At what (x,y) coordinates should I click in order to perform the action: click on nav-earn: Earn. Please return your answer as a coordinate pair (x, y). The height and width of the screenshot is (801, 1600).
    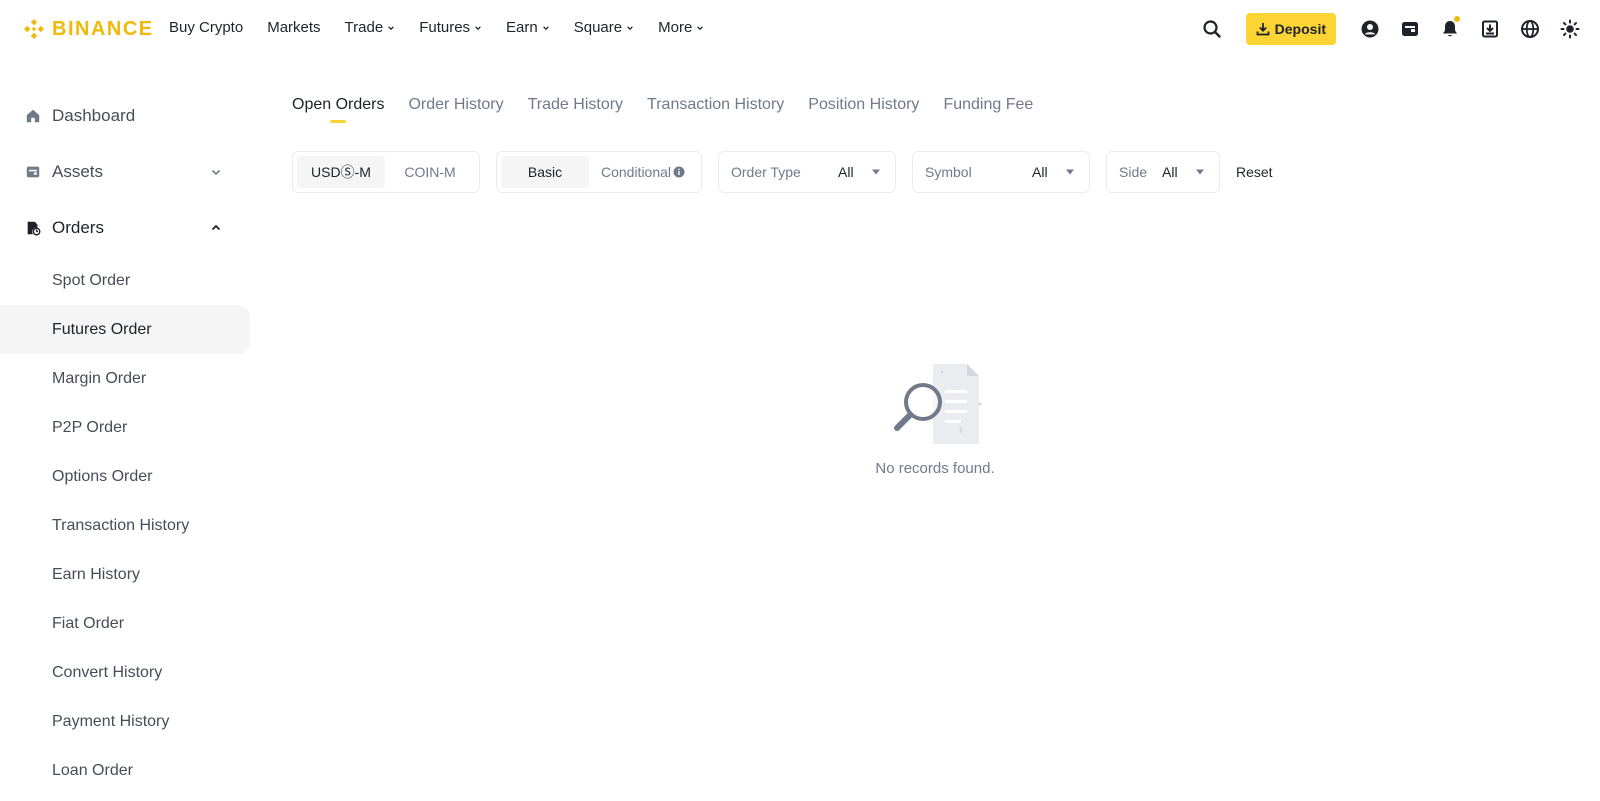
    Looking at the image, I should click on (528, 27).